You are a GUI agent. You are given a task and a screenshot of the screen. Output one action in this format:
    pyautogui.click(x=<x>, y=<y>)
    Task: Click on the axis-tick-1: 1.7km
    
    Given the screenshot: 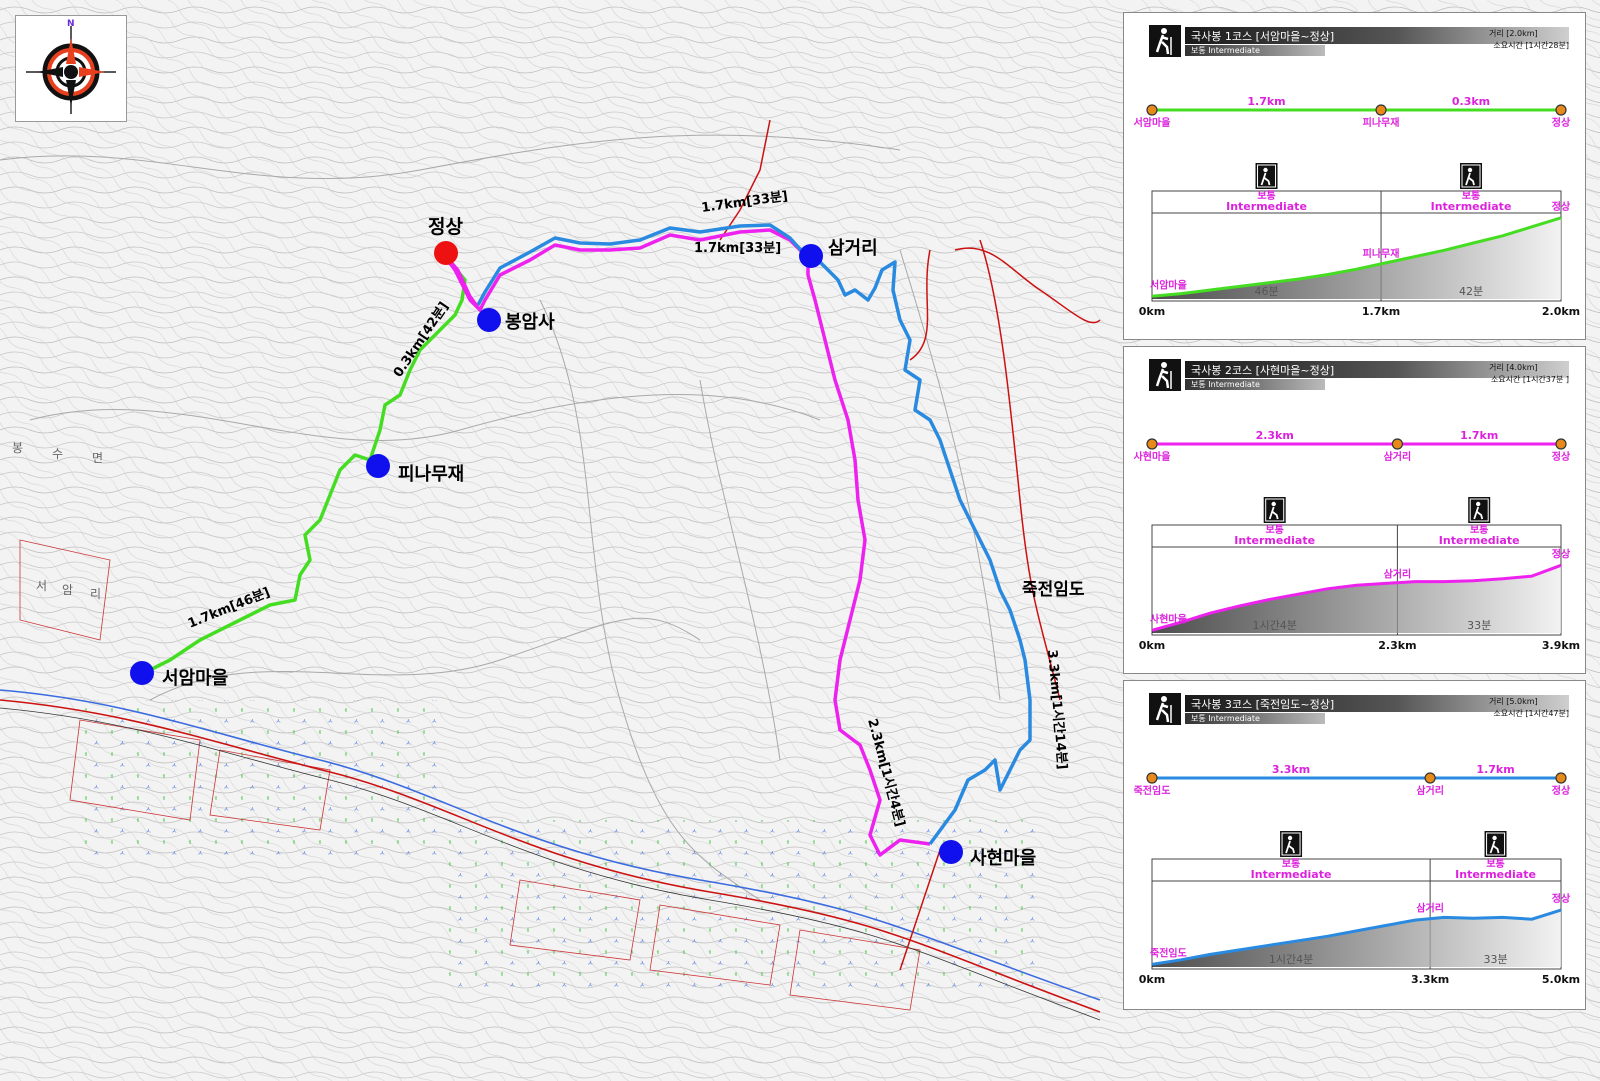 What is the action you would take?
    pyautogui.click(x=1381, y=311)
    